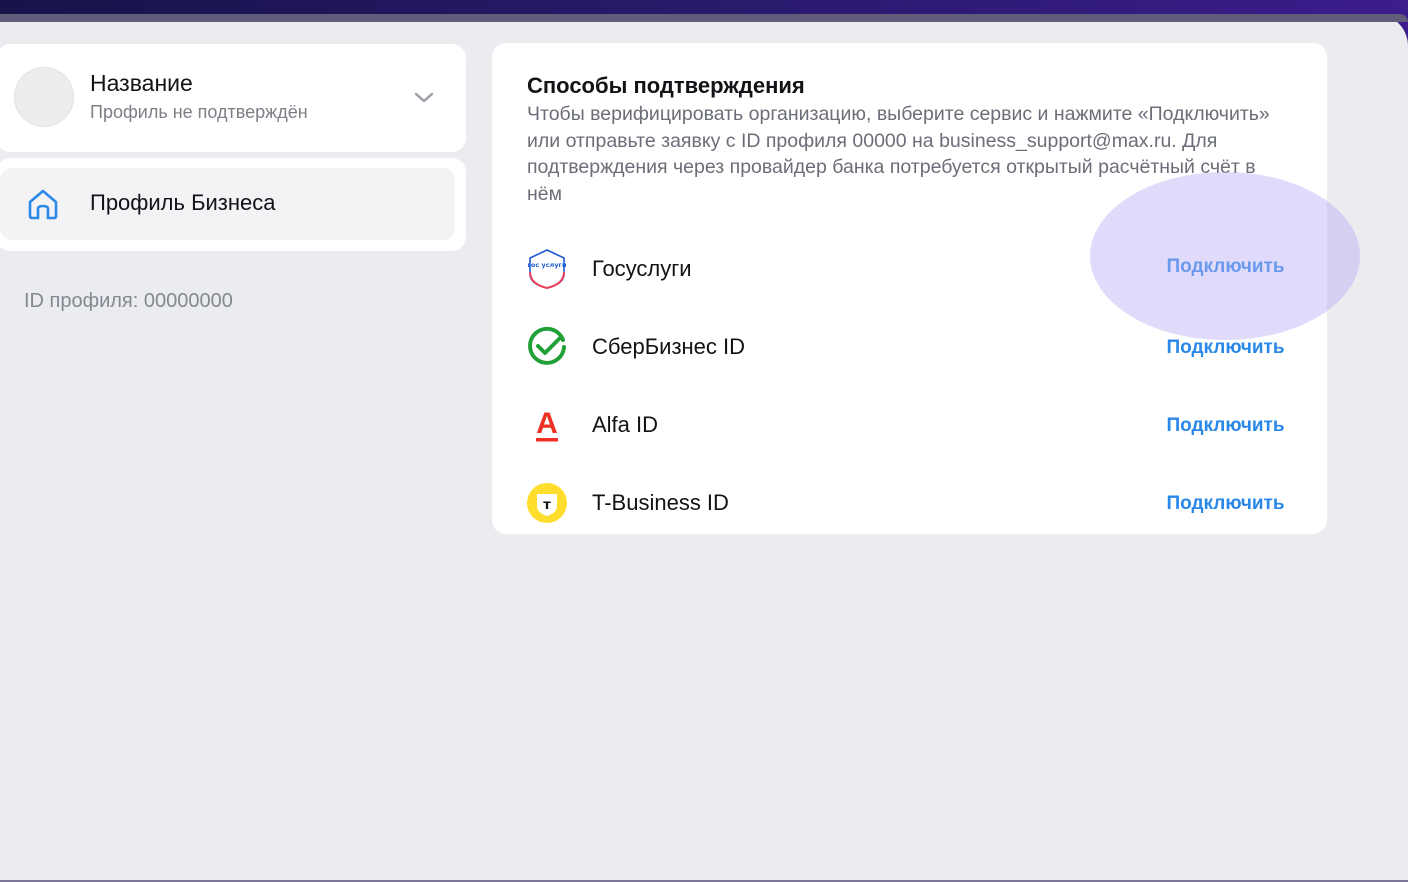 This screenshot has width=1408, height=882. Describe the element at coordinates (625, 424) in the screenshot. I see `method-name: Alfa ID` at that location.